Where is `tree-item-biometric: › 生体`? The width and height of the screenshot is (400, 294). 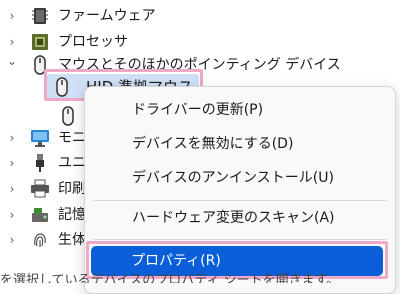 tree-item-biometric: › 生体 is located at coordinates (43, 240).